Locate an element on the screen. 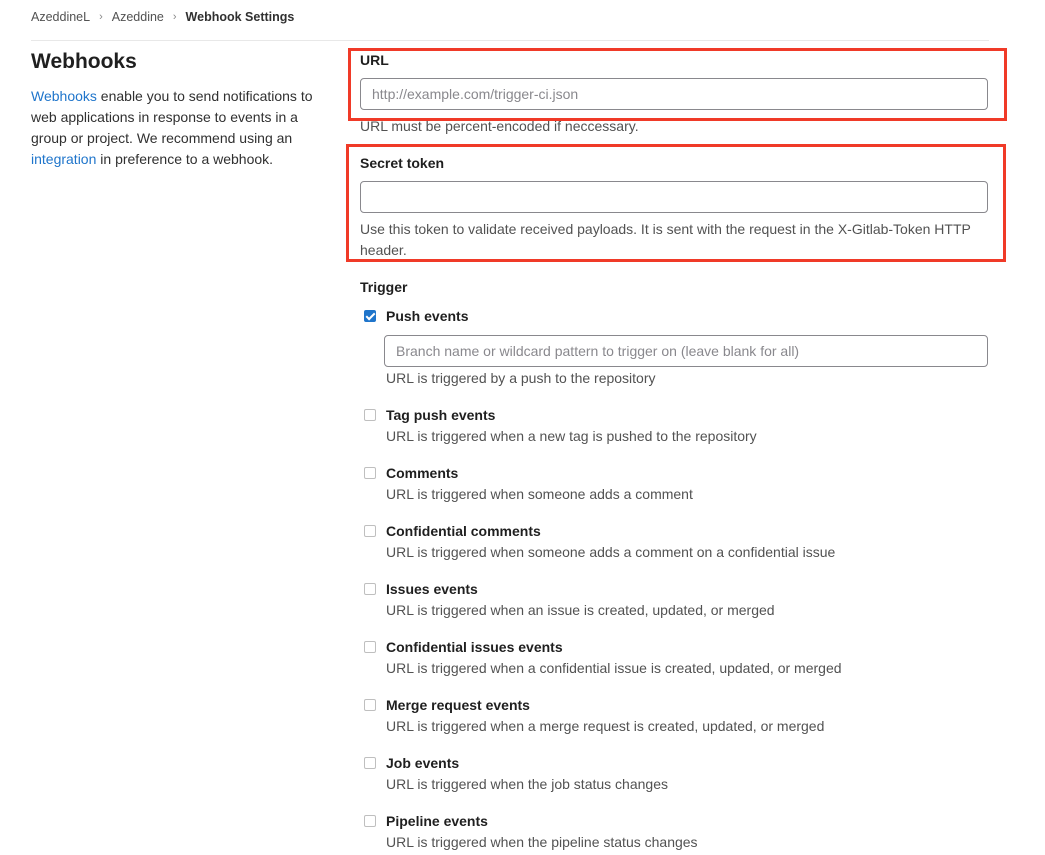  secret-token-highlight-box is located at coordinates (676, 203).